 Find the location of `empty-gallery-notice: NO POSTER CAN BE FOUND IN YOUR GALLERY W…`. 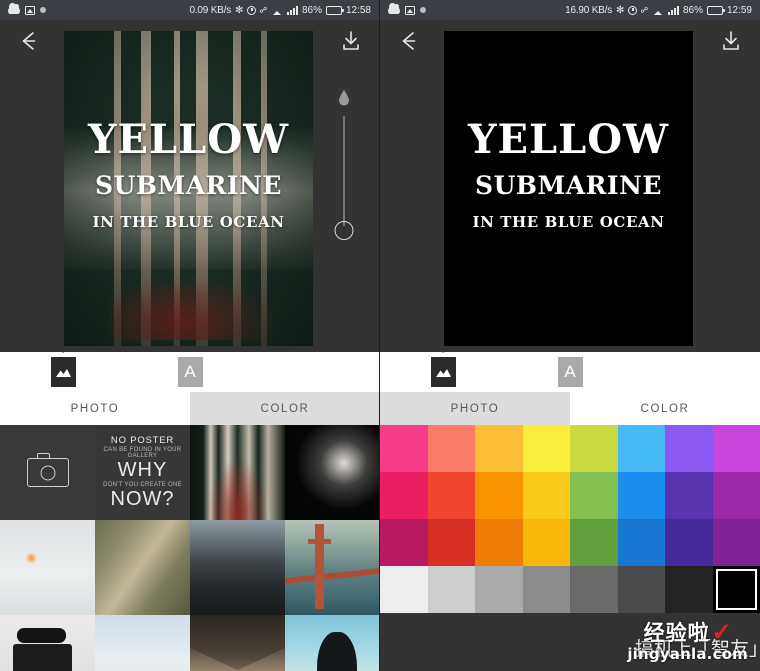

empty-gallery-notice: NO POSTER CAN BE FOUND IN YOUR GALLERY W… is located at coordinates (142, 472).